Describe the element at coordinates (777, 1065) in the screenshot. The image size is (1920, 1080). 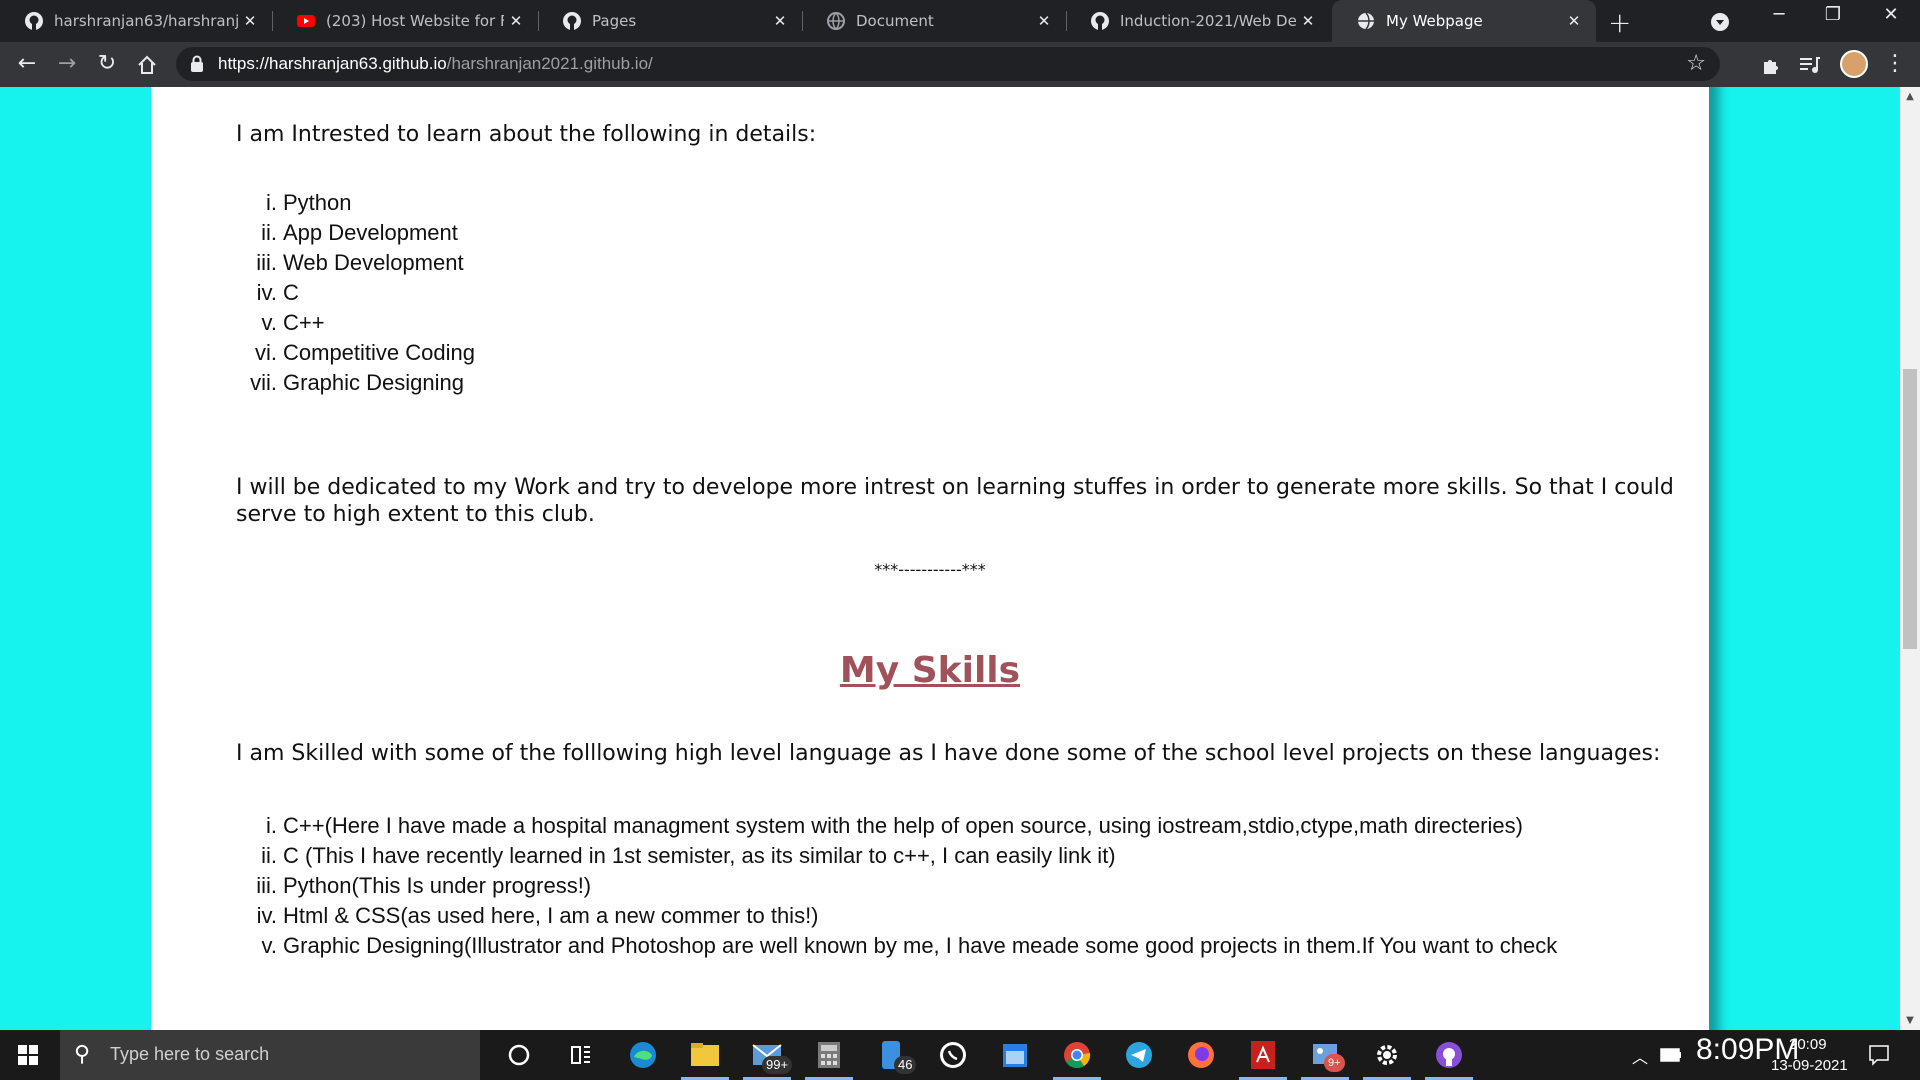
I see `mail-badge: 99+` at that location.